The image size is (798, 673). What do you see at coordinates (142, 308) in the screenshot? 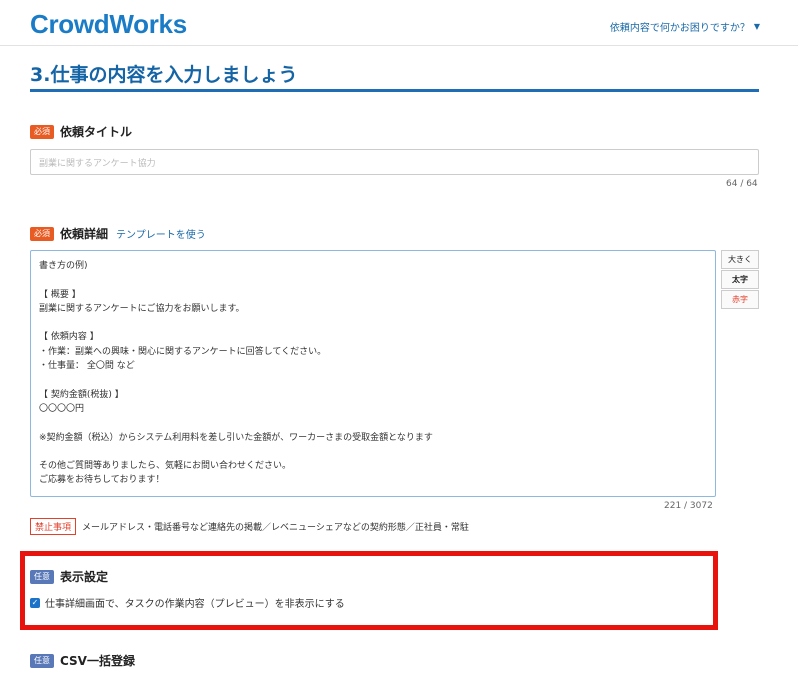
I see `detail-line: 副業に関するアンケートにご協力をお願いします。` at bounding box center [142, 308].